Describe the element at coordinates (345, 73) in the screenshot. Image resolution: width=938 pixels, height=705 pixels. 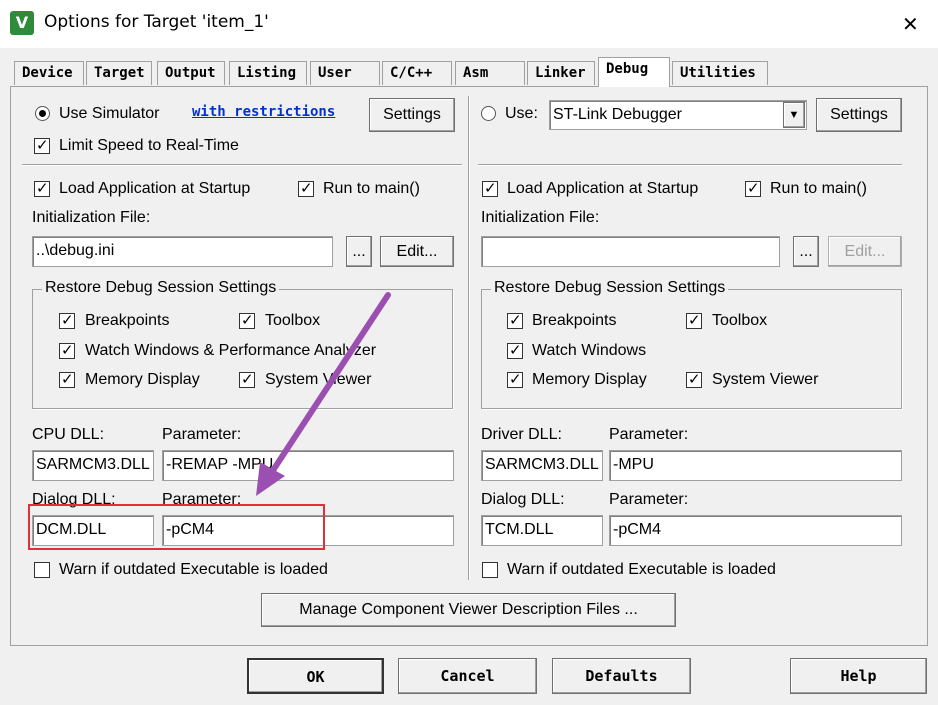
I see `tab-user: User` at that location.